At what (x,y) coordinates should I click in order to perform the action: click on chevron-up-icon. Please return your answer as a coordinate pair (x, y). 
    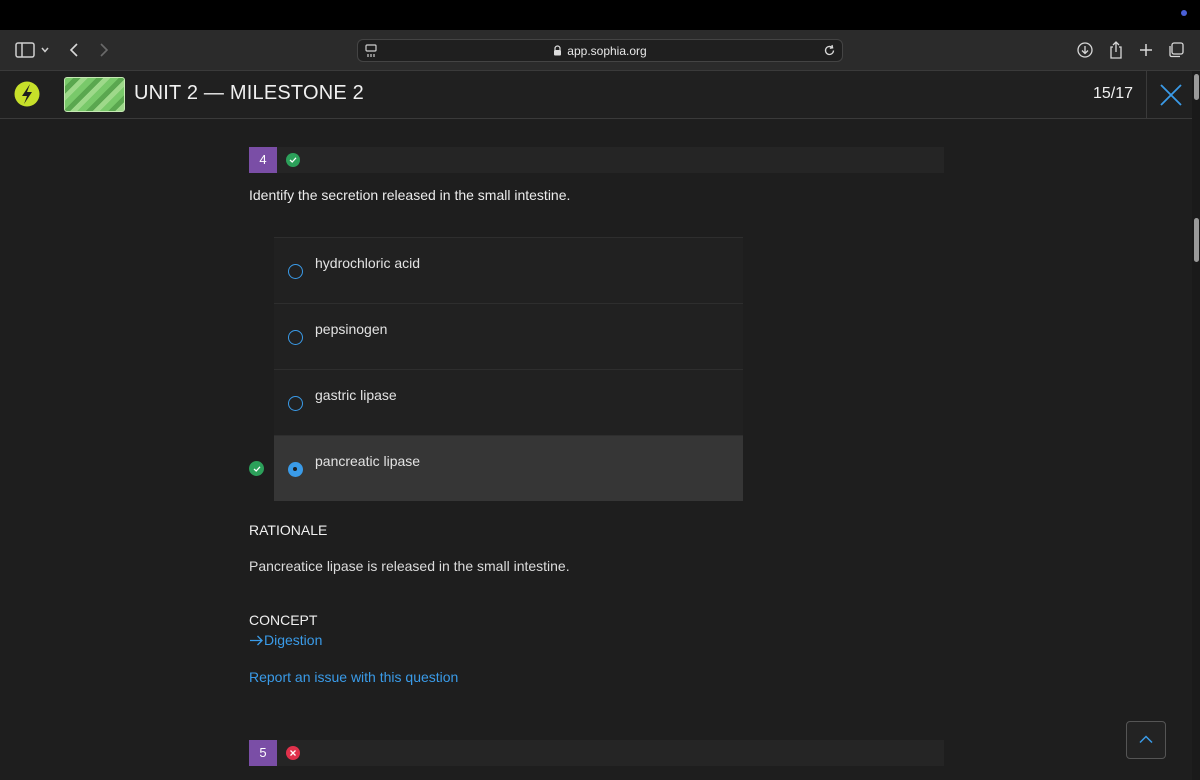
    Looking at the image, I should click on (1146, 740).